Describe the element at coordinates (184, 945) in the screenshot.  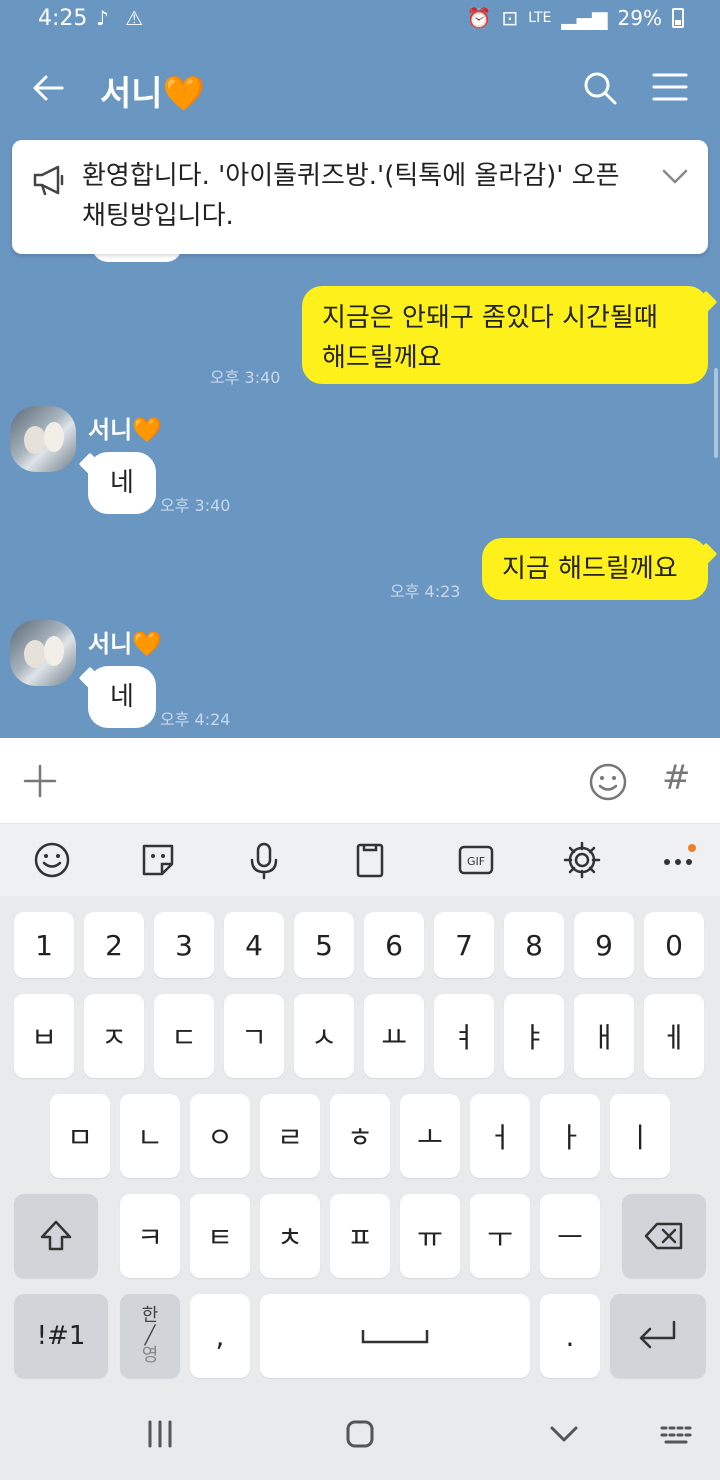
I see `key: 3` at that location.